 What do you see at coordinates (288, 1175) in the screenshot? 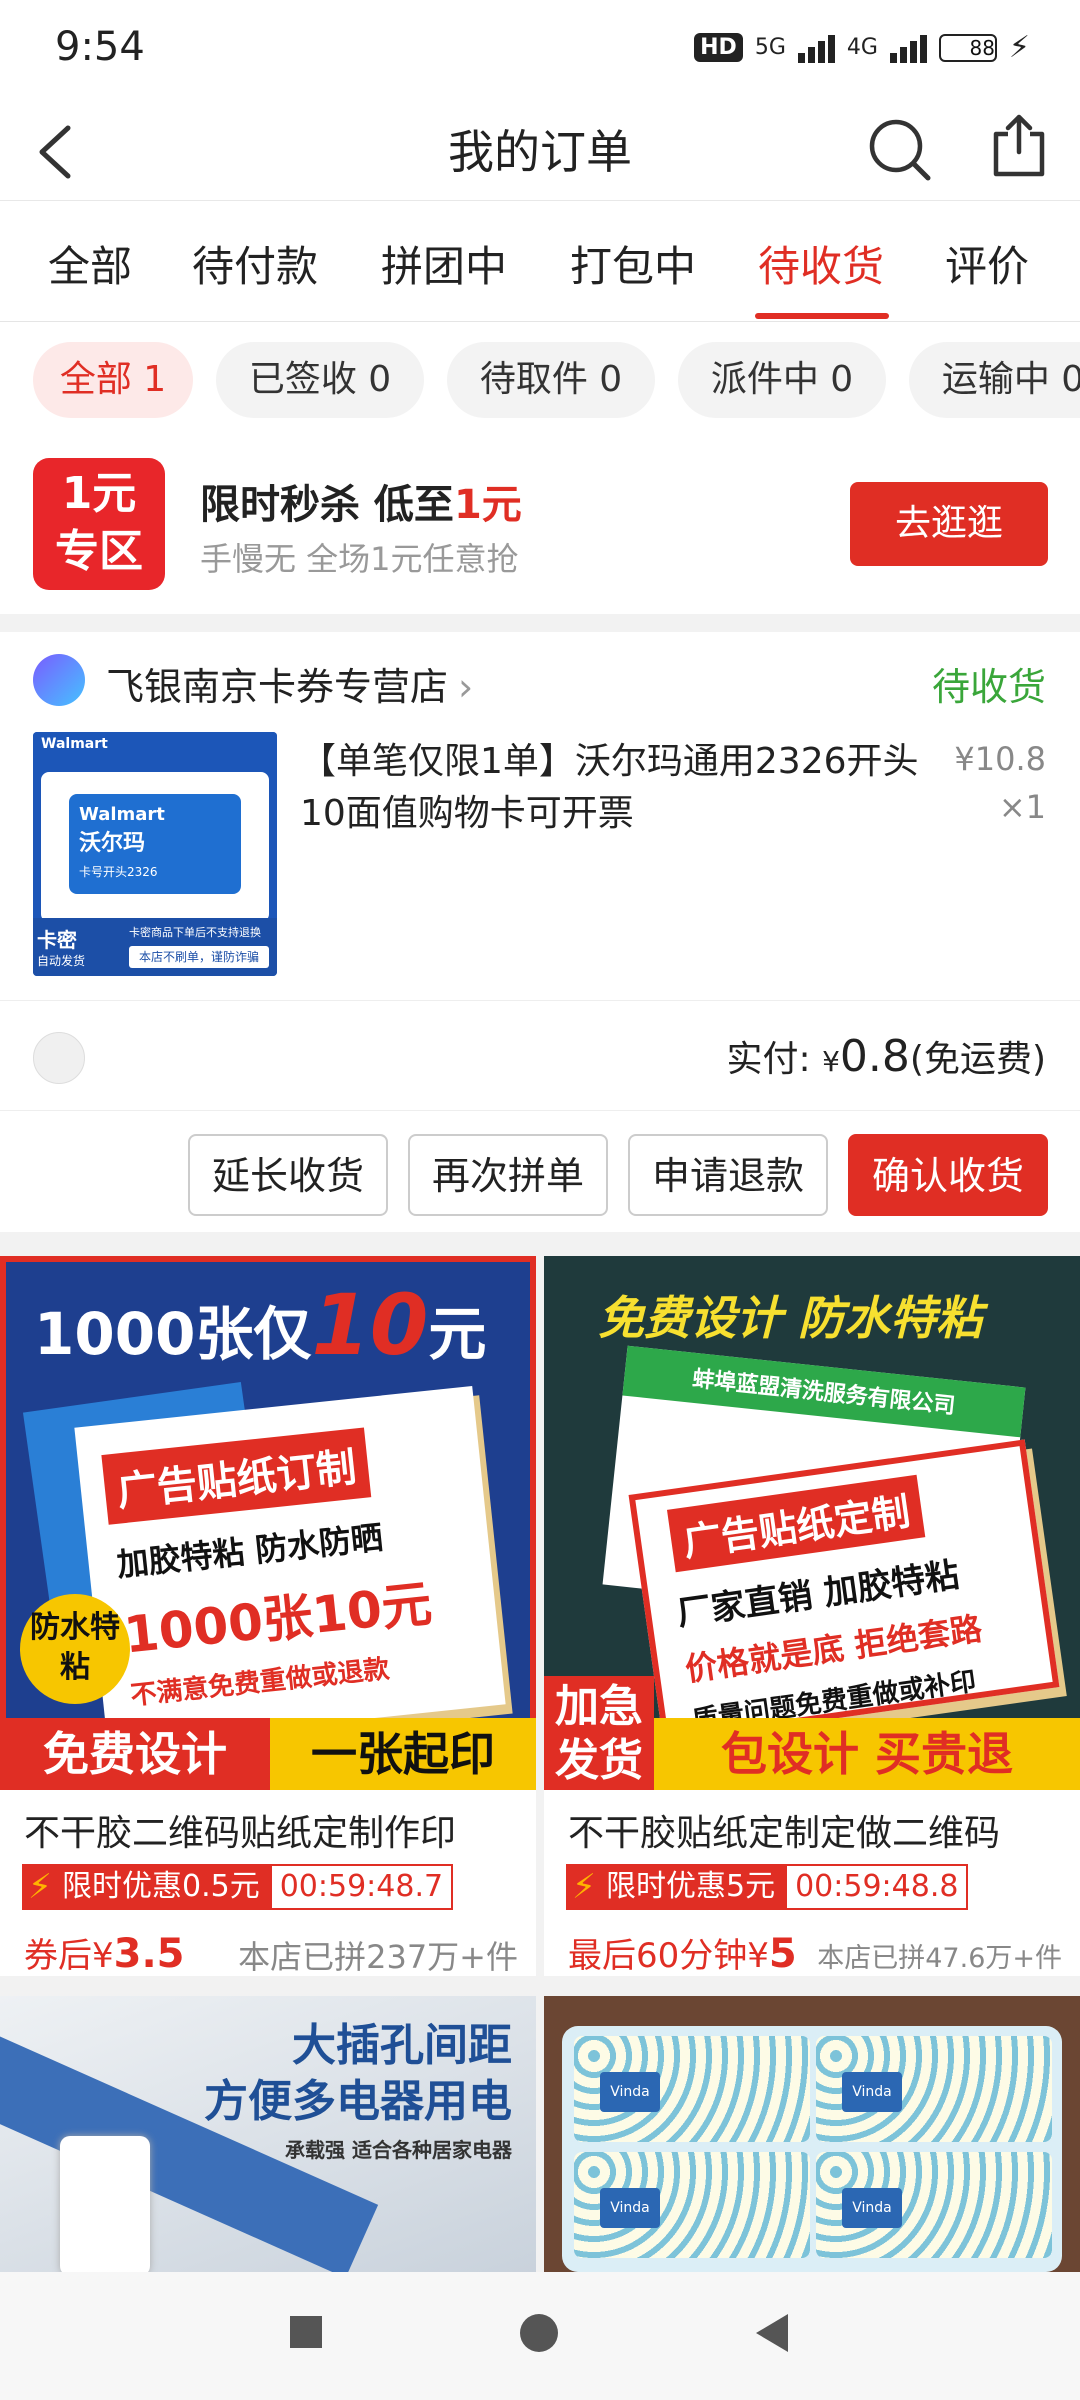
I see `extend-receipt-button: 延长收货` at bounding box center [288, 1175].